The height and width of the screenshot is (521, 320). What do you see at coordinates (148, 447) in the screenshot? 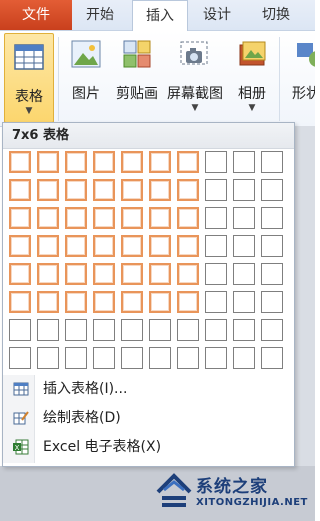
I see `excel-spreadsheet-menu-item: X Excel 电子表格(X)` at bounding box center [148, 447].